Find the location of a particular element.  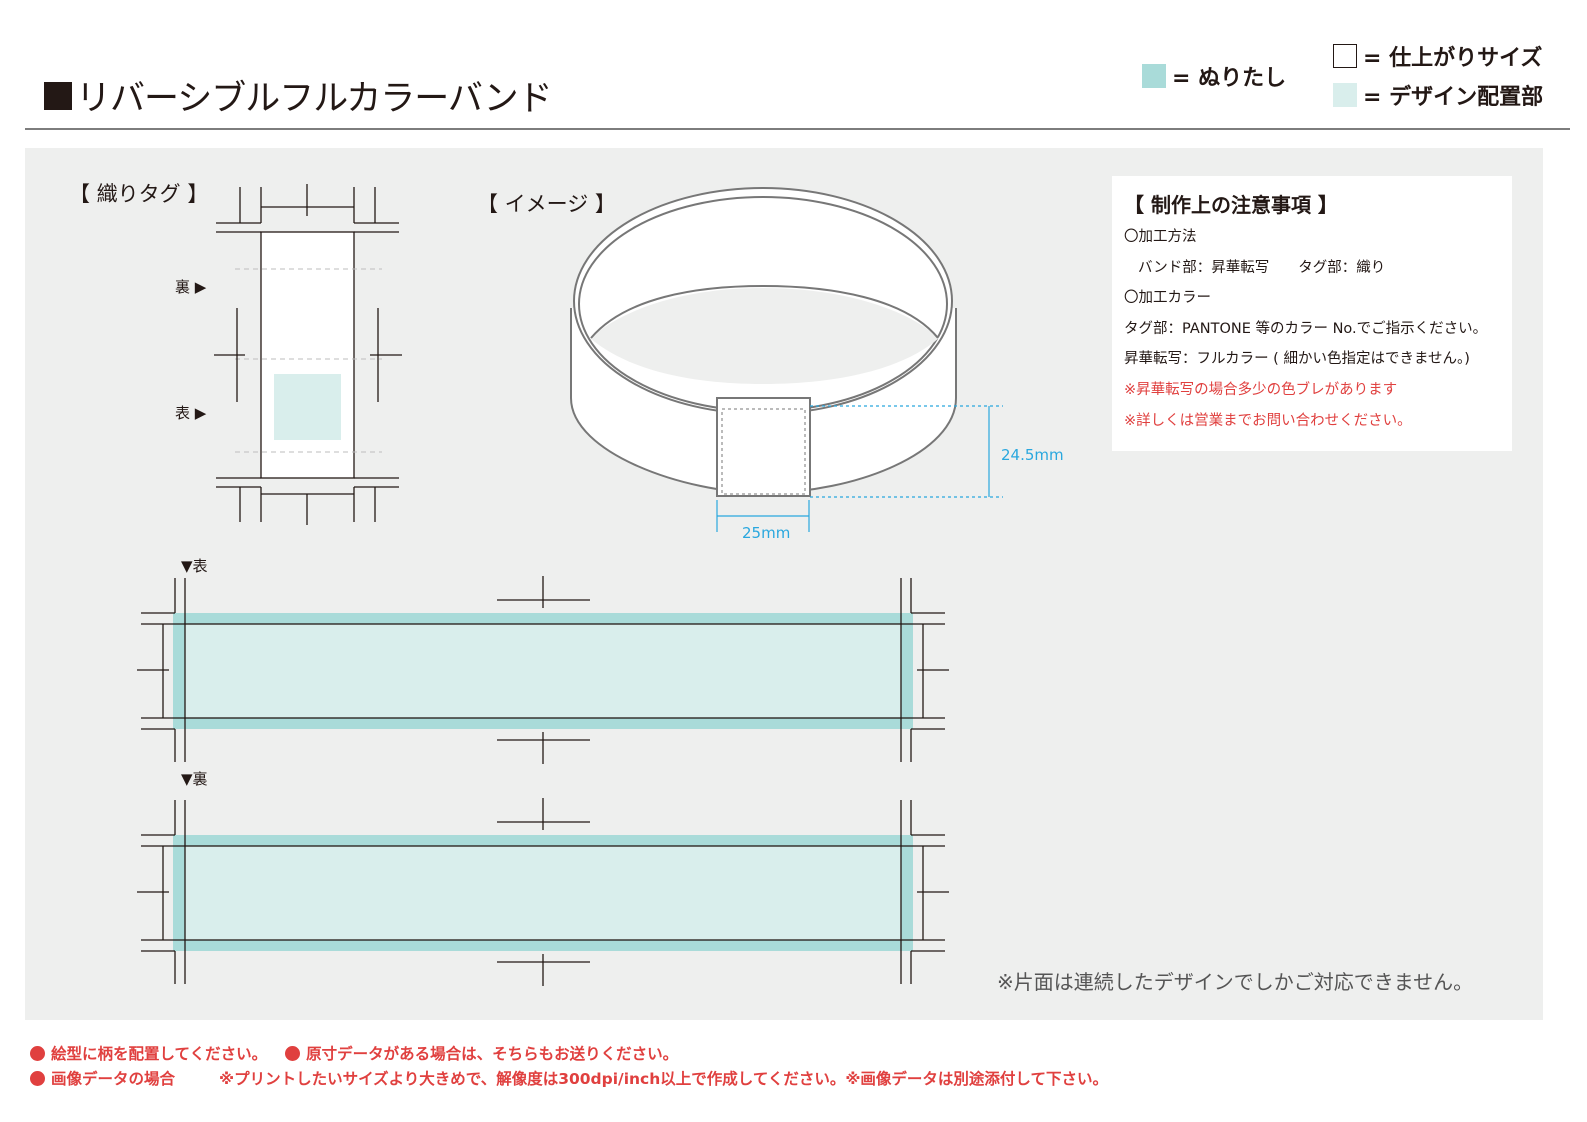

back-band-label: ▼裏 is located at coordinates (194, 779).